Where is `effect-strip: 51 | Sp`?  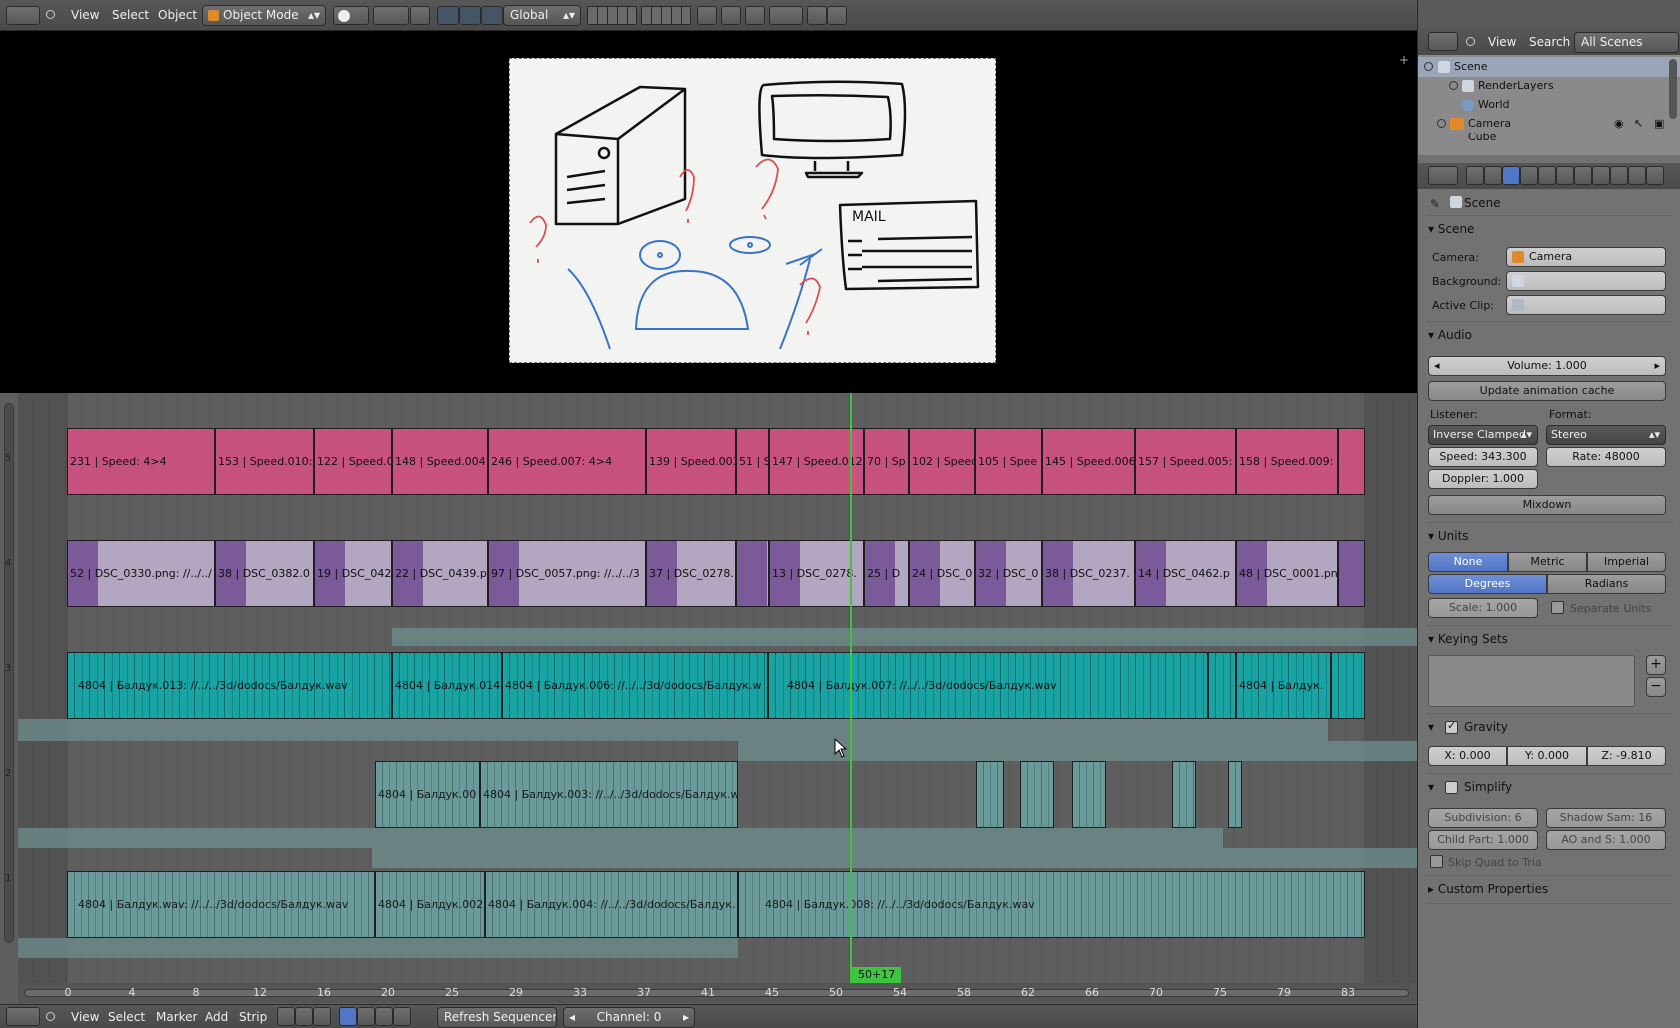
effect-strip: 51 | Sp is located at coordinates (752, 461).